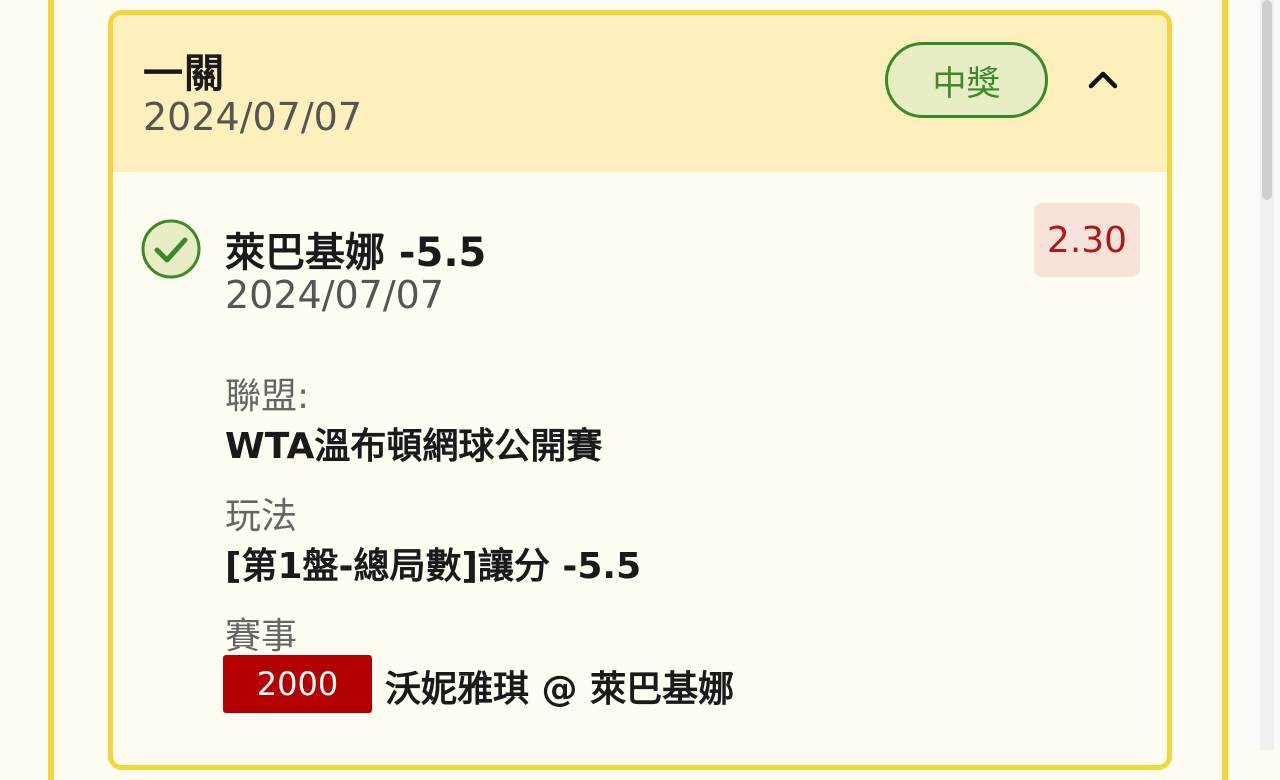  What do you see at coordinates (1267, 100) in the screenshot?
I see `scrollbar-thumb` at bounding box center [1267, 100].